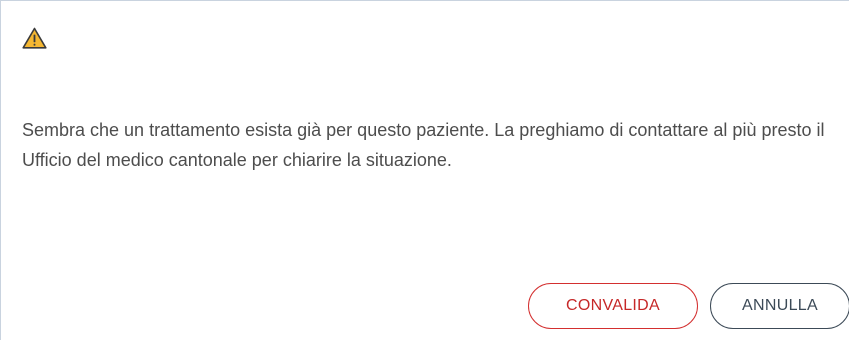 The width and height of the screenshot is (849, 340). Describe the element at coordinates (34, 38) in the screenshot. I see `warning-icon` at that location.